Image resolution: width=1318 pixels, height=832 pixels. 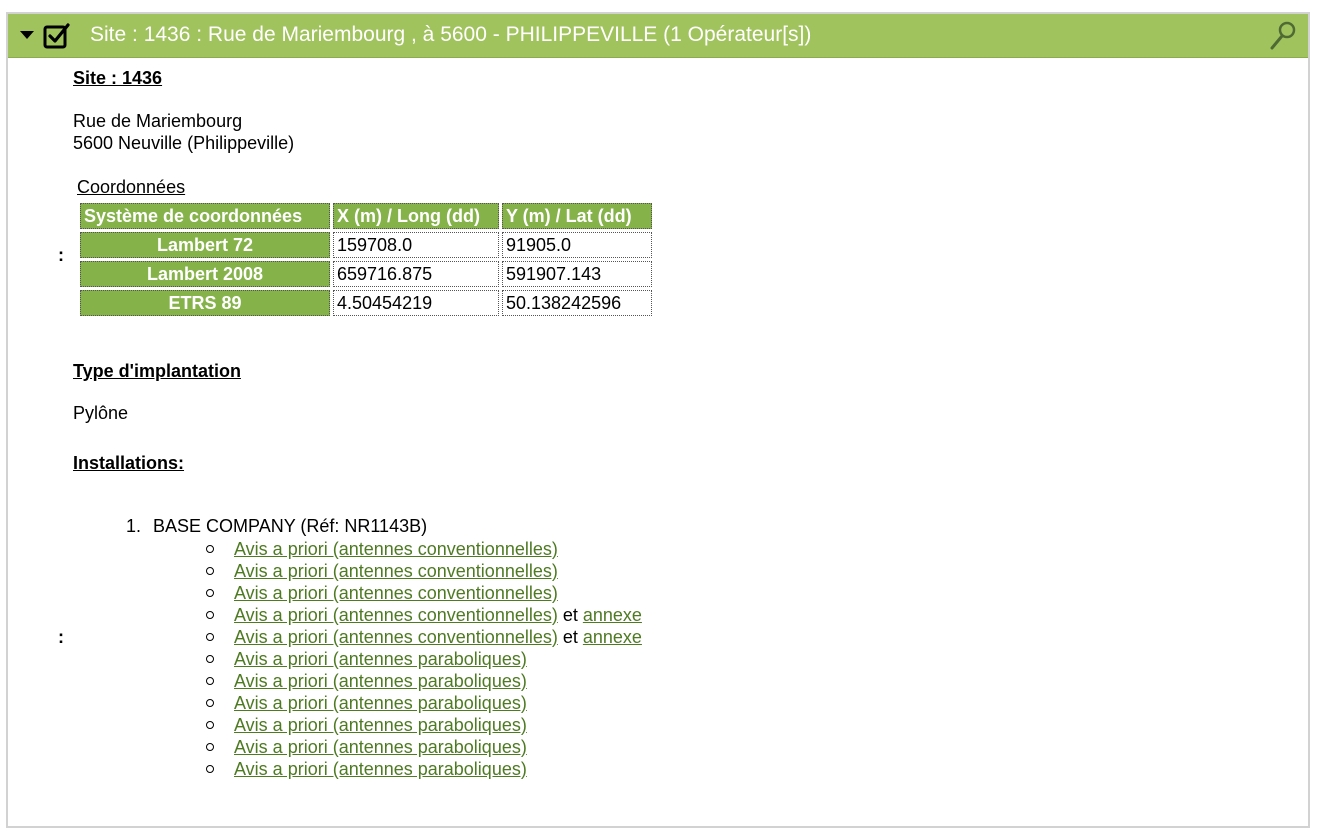 What do you see at coordinates (157, 371) in the screenshot?
I see `implantation-heading: Type d'implantation` at bounding box center [157, 371].